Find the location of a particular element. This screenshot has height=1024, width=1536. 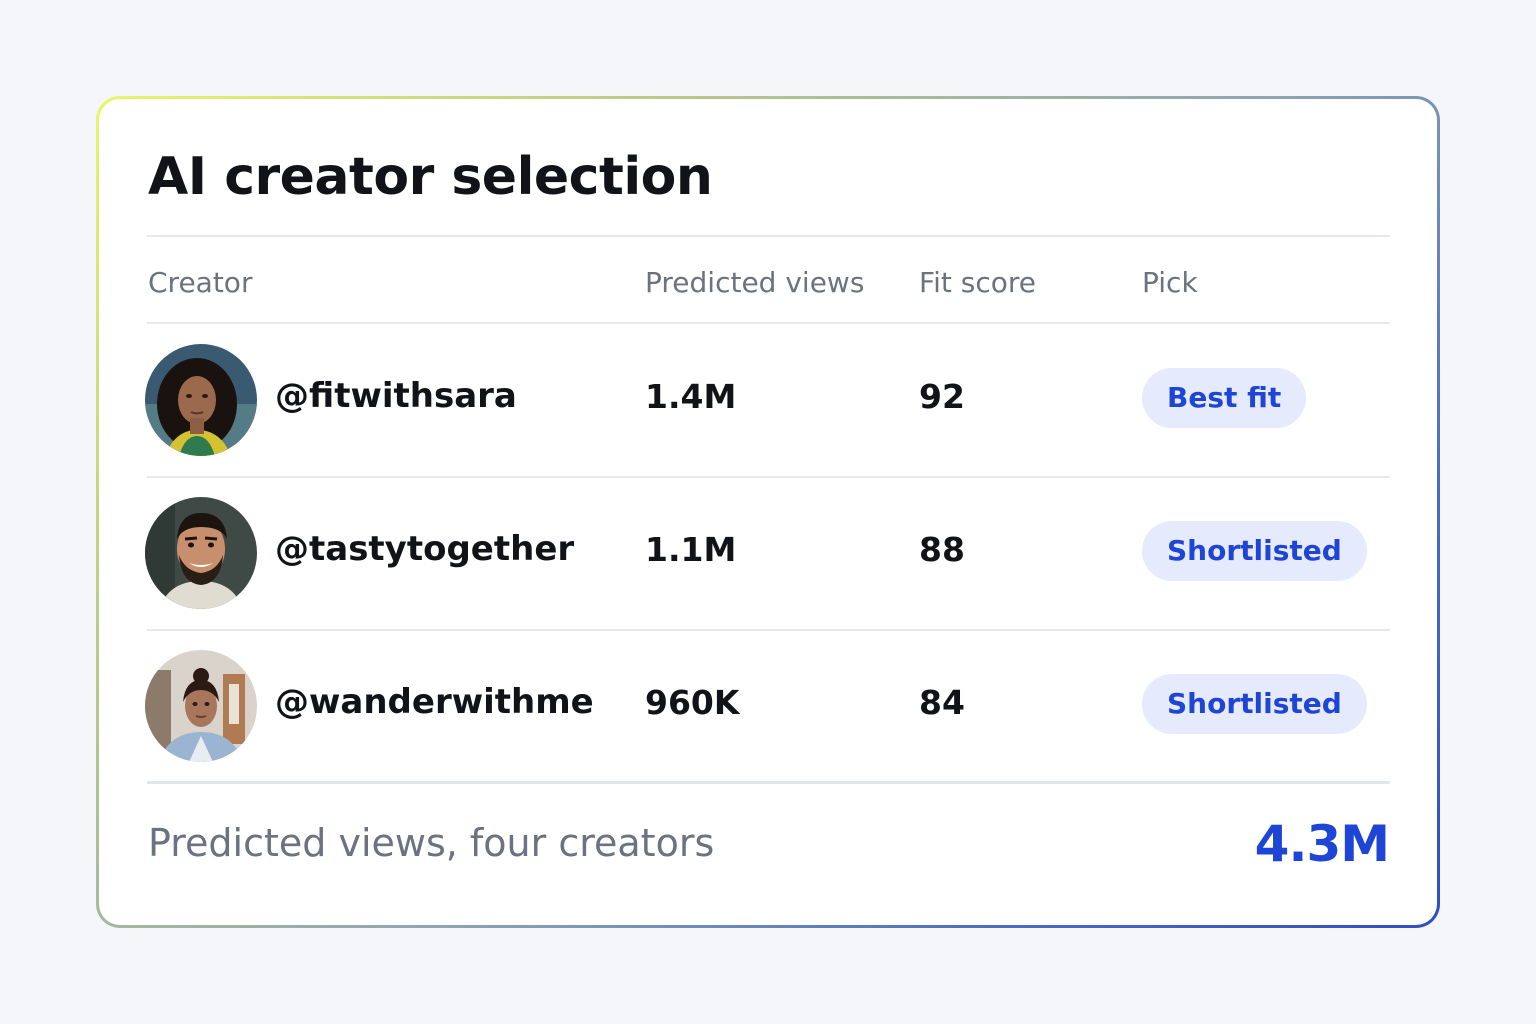

fit-score-value: 92 is located at coordinates (942, 396).